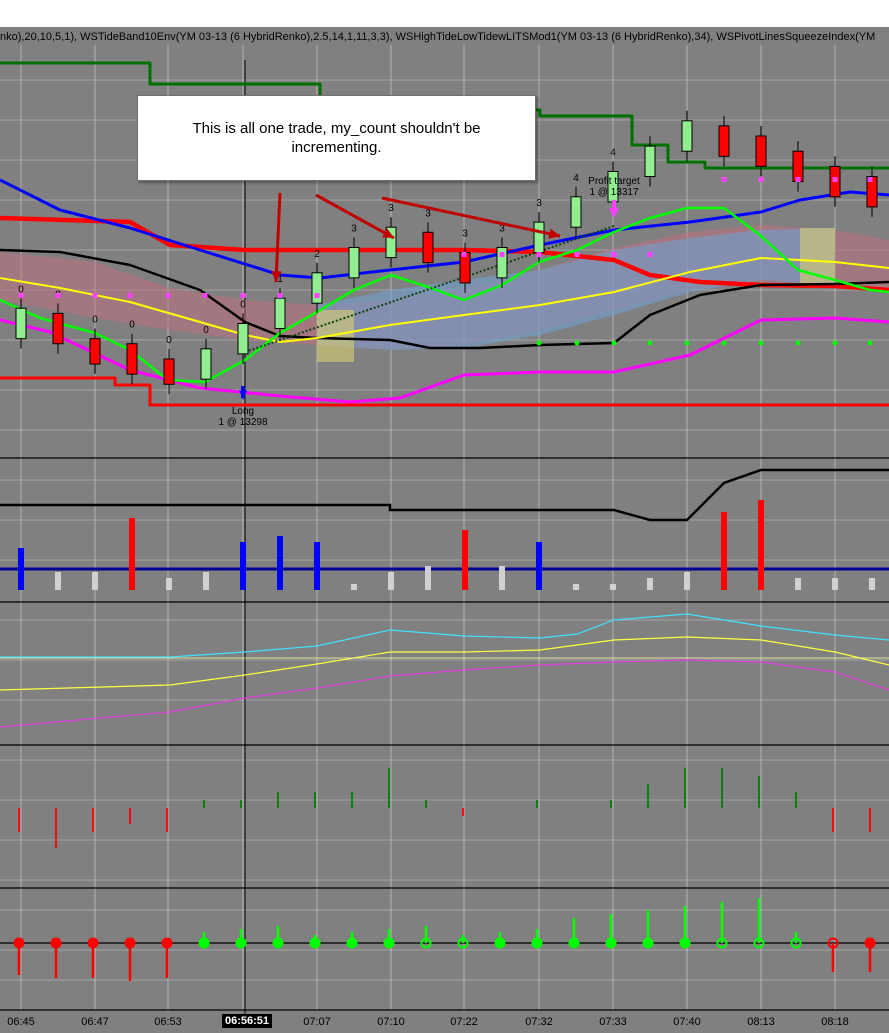  Describe the element at coordinates (95, 1022) in the screenshot. I see `time-axis-label: 06:47` at that location.